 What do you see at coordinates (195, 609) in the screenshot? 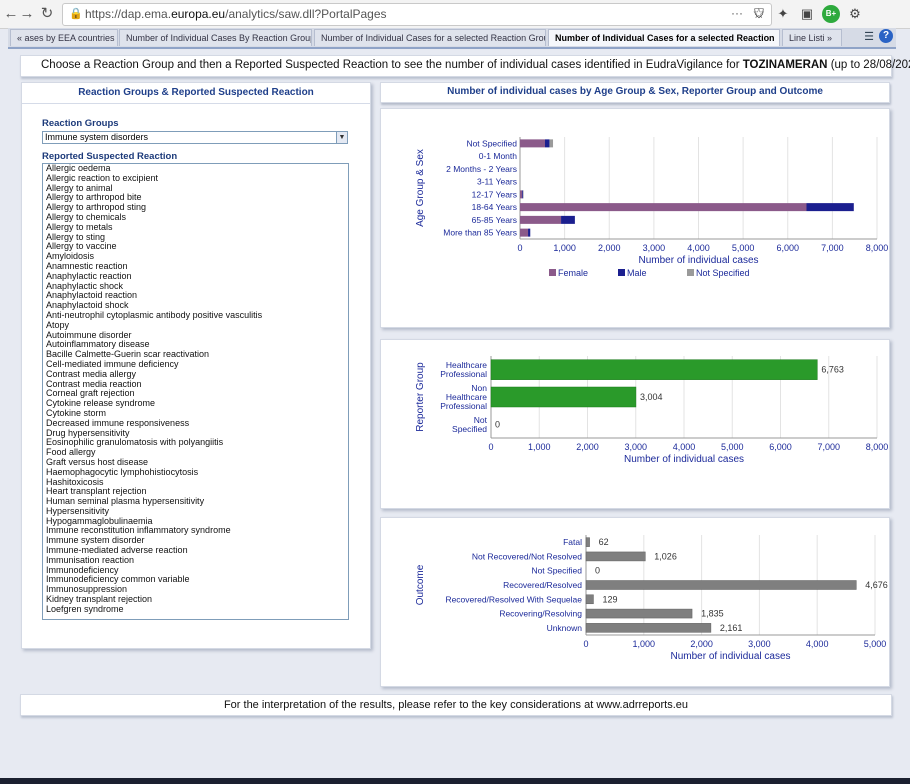
I see `list-item: Loefgren syndrome` at bounding box center [195, 609].